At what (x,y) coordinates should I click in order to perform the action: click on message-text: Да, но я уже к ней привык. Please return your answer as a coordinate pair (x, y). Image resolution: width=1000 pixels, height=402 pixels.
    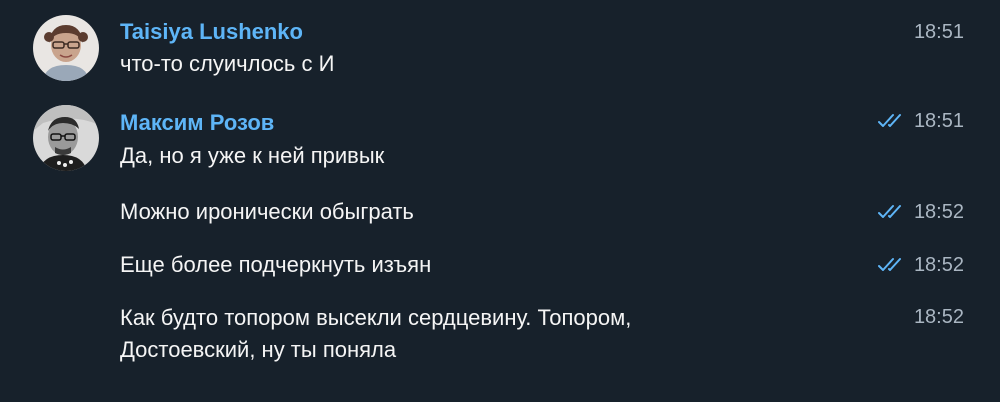
    Looking at the image, I should click on (252, 155).